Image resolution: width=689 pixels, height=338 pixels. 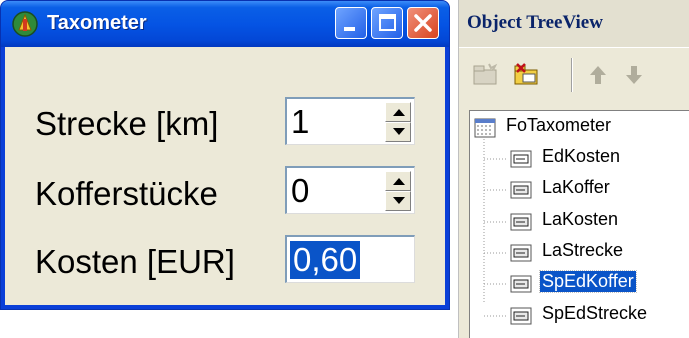 I want to click on strecke-spinner, so click(x=398, y=122).